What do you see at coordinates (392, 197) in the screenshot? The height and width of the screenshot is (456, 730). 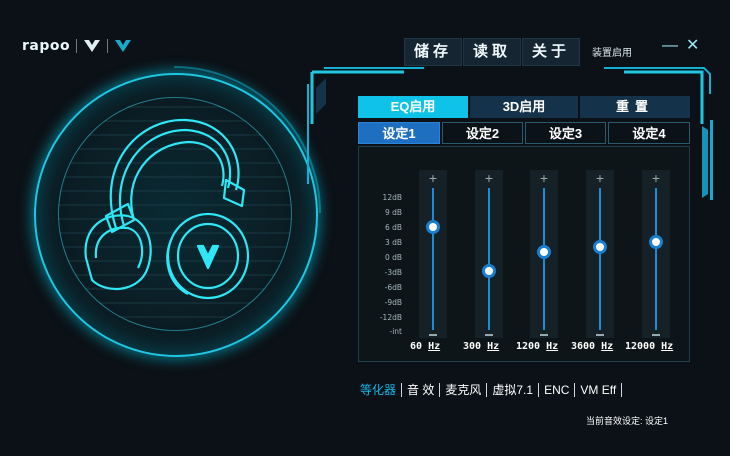 I see `scale-label: 12dB` at bounding box center [392, 197].